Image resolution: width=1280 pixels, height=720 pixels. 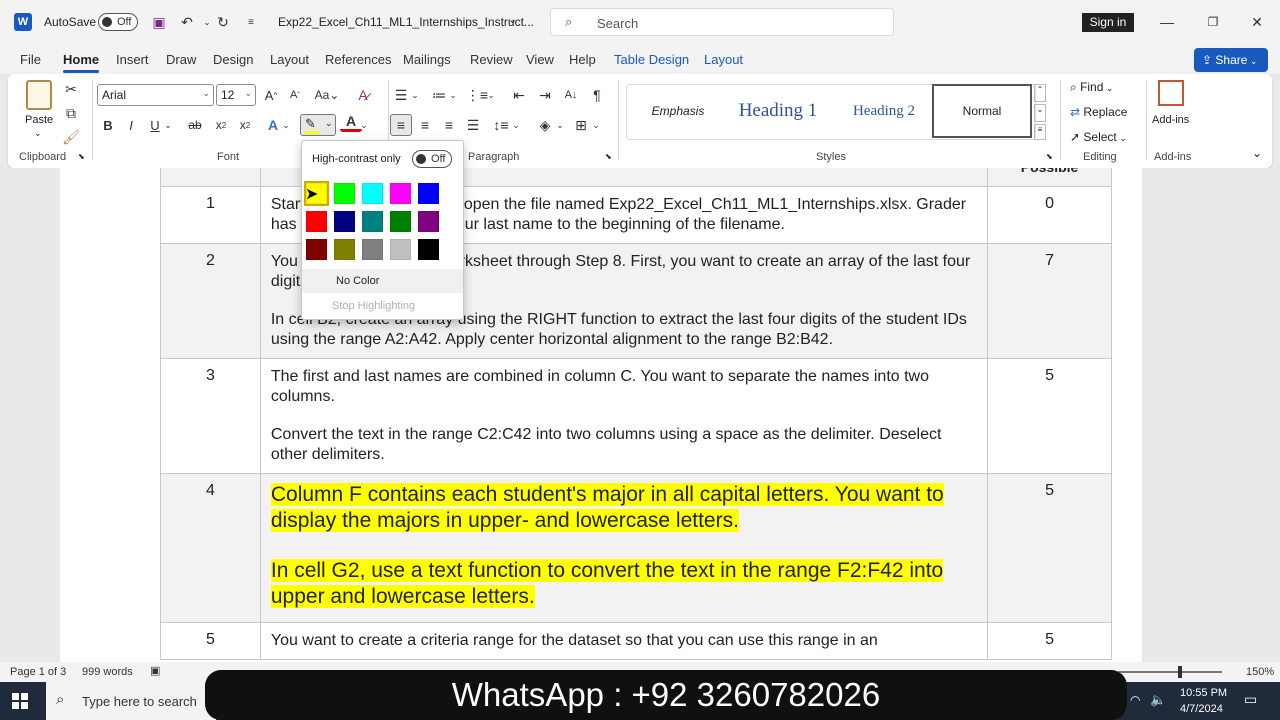 What do you see at coordinates (223, 22) in the screenshot?
I see `redo-icon: ↻` at bounding box center [223, 22].